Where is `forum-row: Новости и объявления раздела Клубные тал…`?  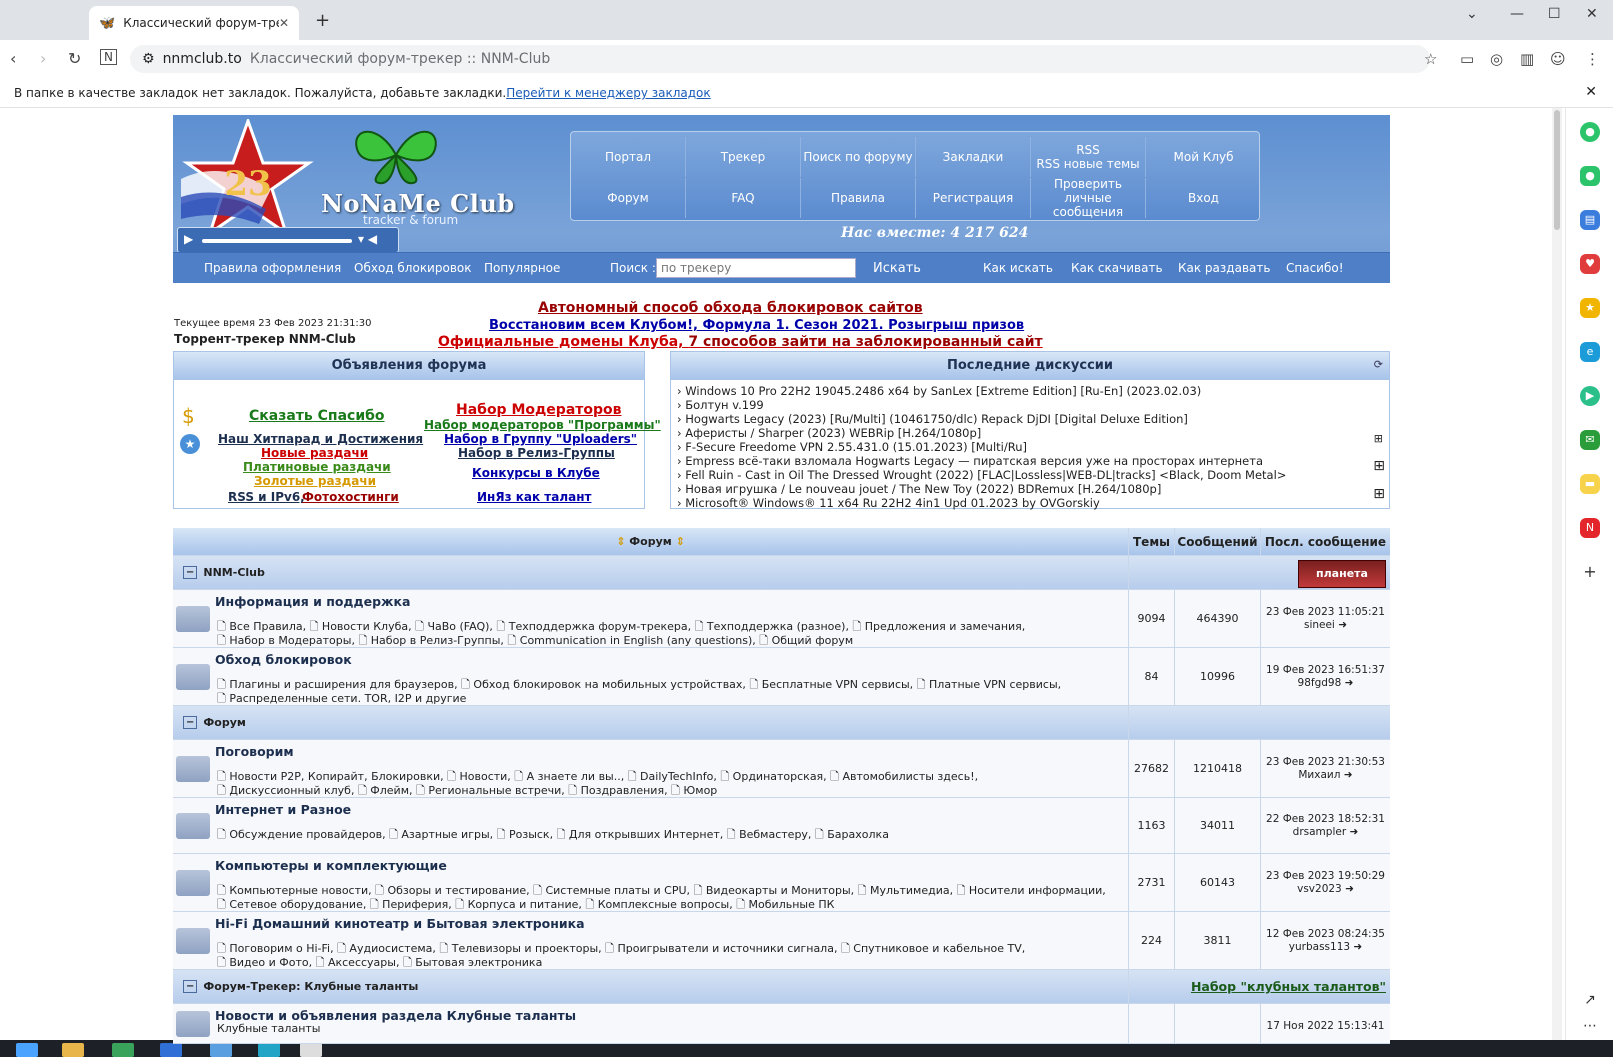
forum-row: Новости и объявления раздела Клубные тал… is located at coordinates (781, 1024).